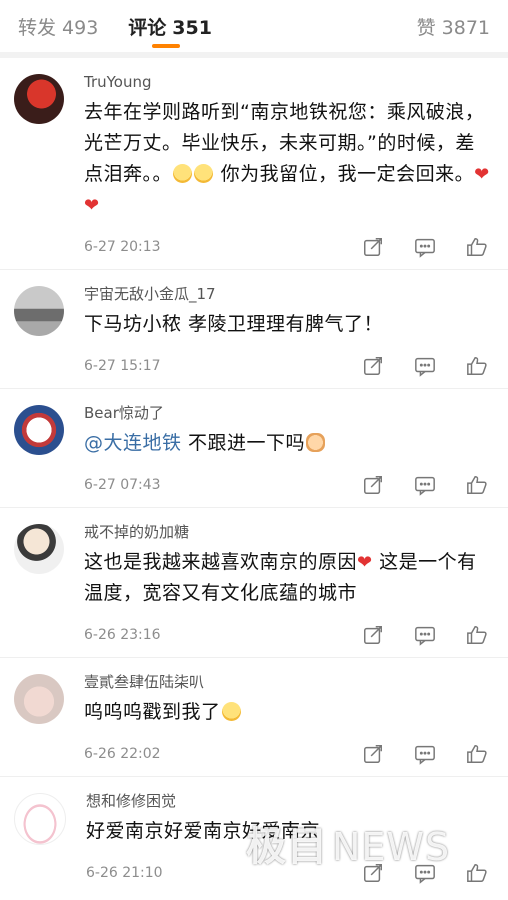  What do you see at coordinates (243, 443) in the screenshot?
I see `comment-text-part: 不跟进一下吗` at bounding box center [243, 443].